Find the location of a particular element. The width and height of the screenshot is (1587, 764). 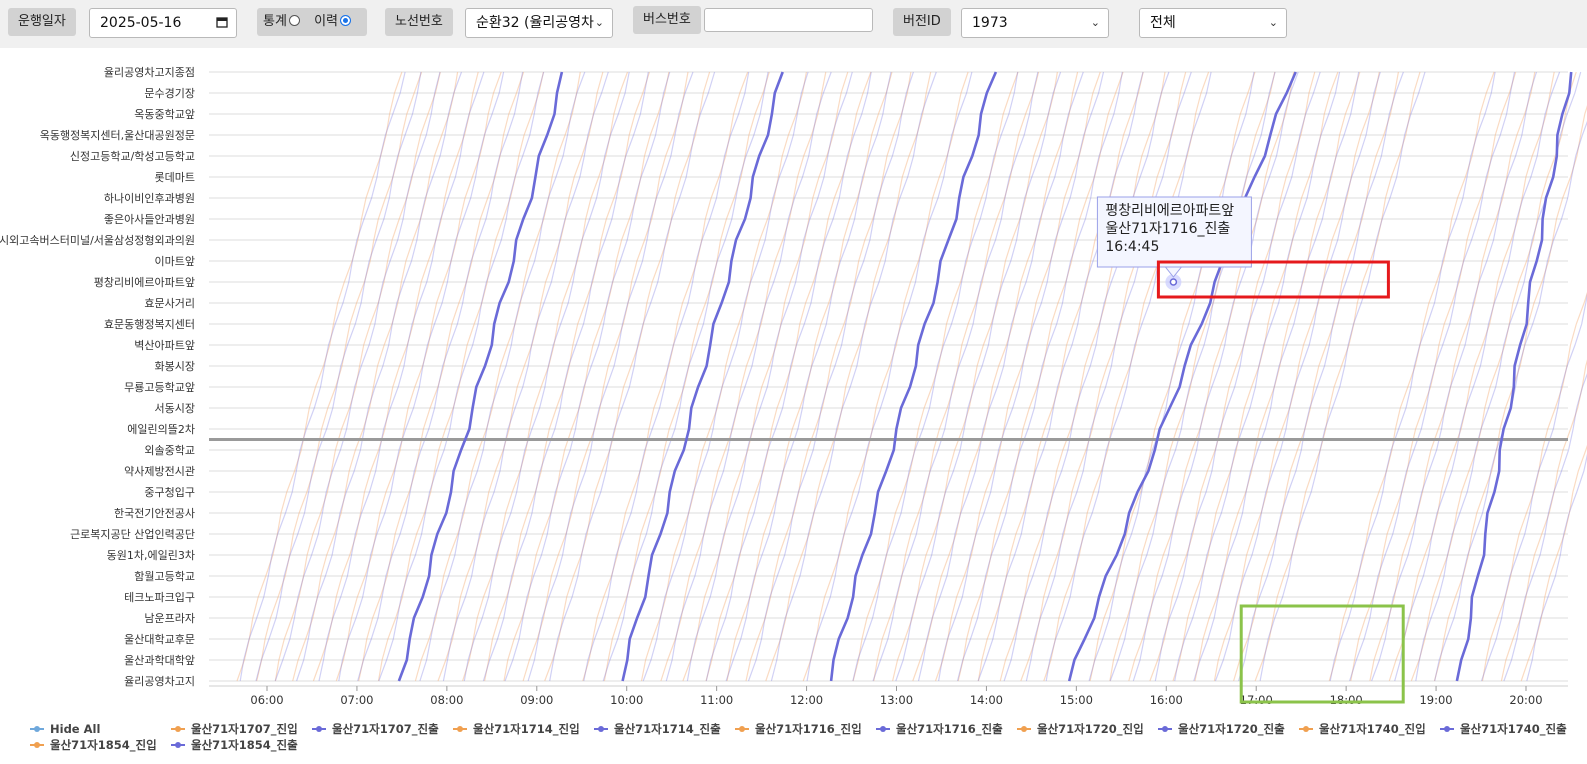

legend-item: 울산71자1854_진입 is located at coordinates (103, 745).